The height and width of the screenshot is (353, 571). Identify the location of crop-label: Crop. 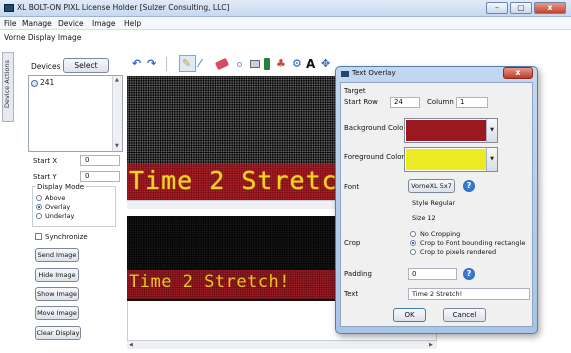
(352, 243).